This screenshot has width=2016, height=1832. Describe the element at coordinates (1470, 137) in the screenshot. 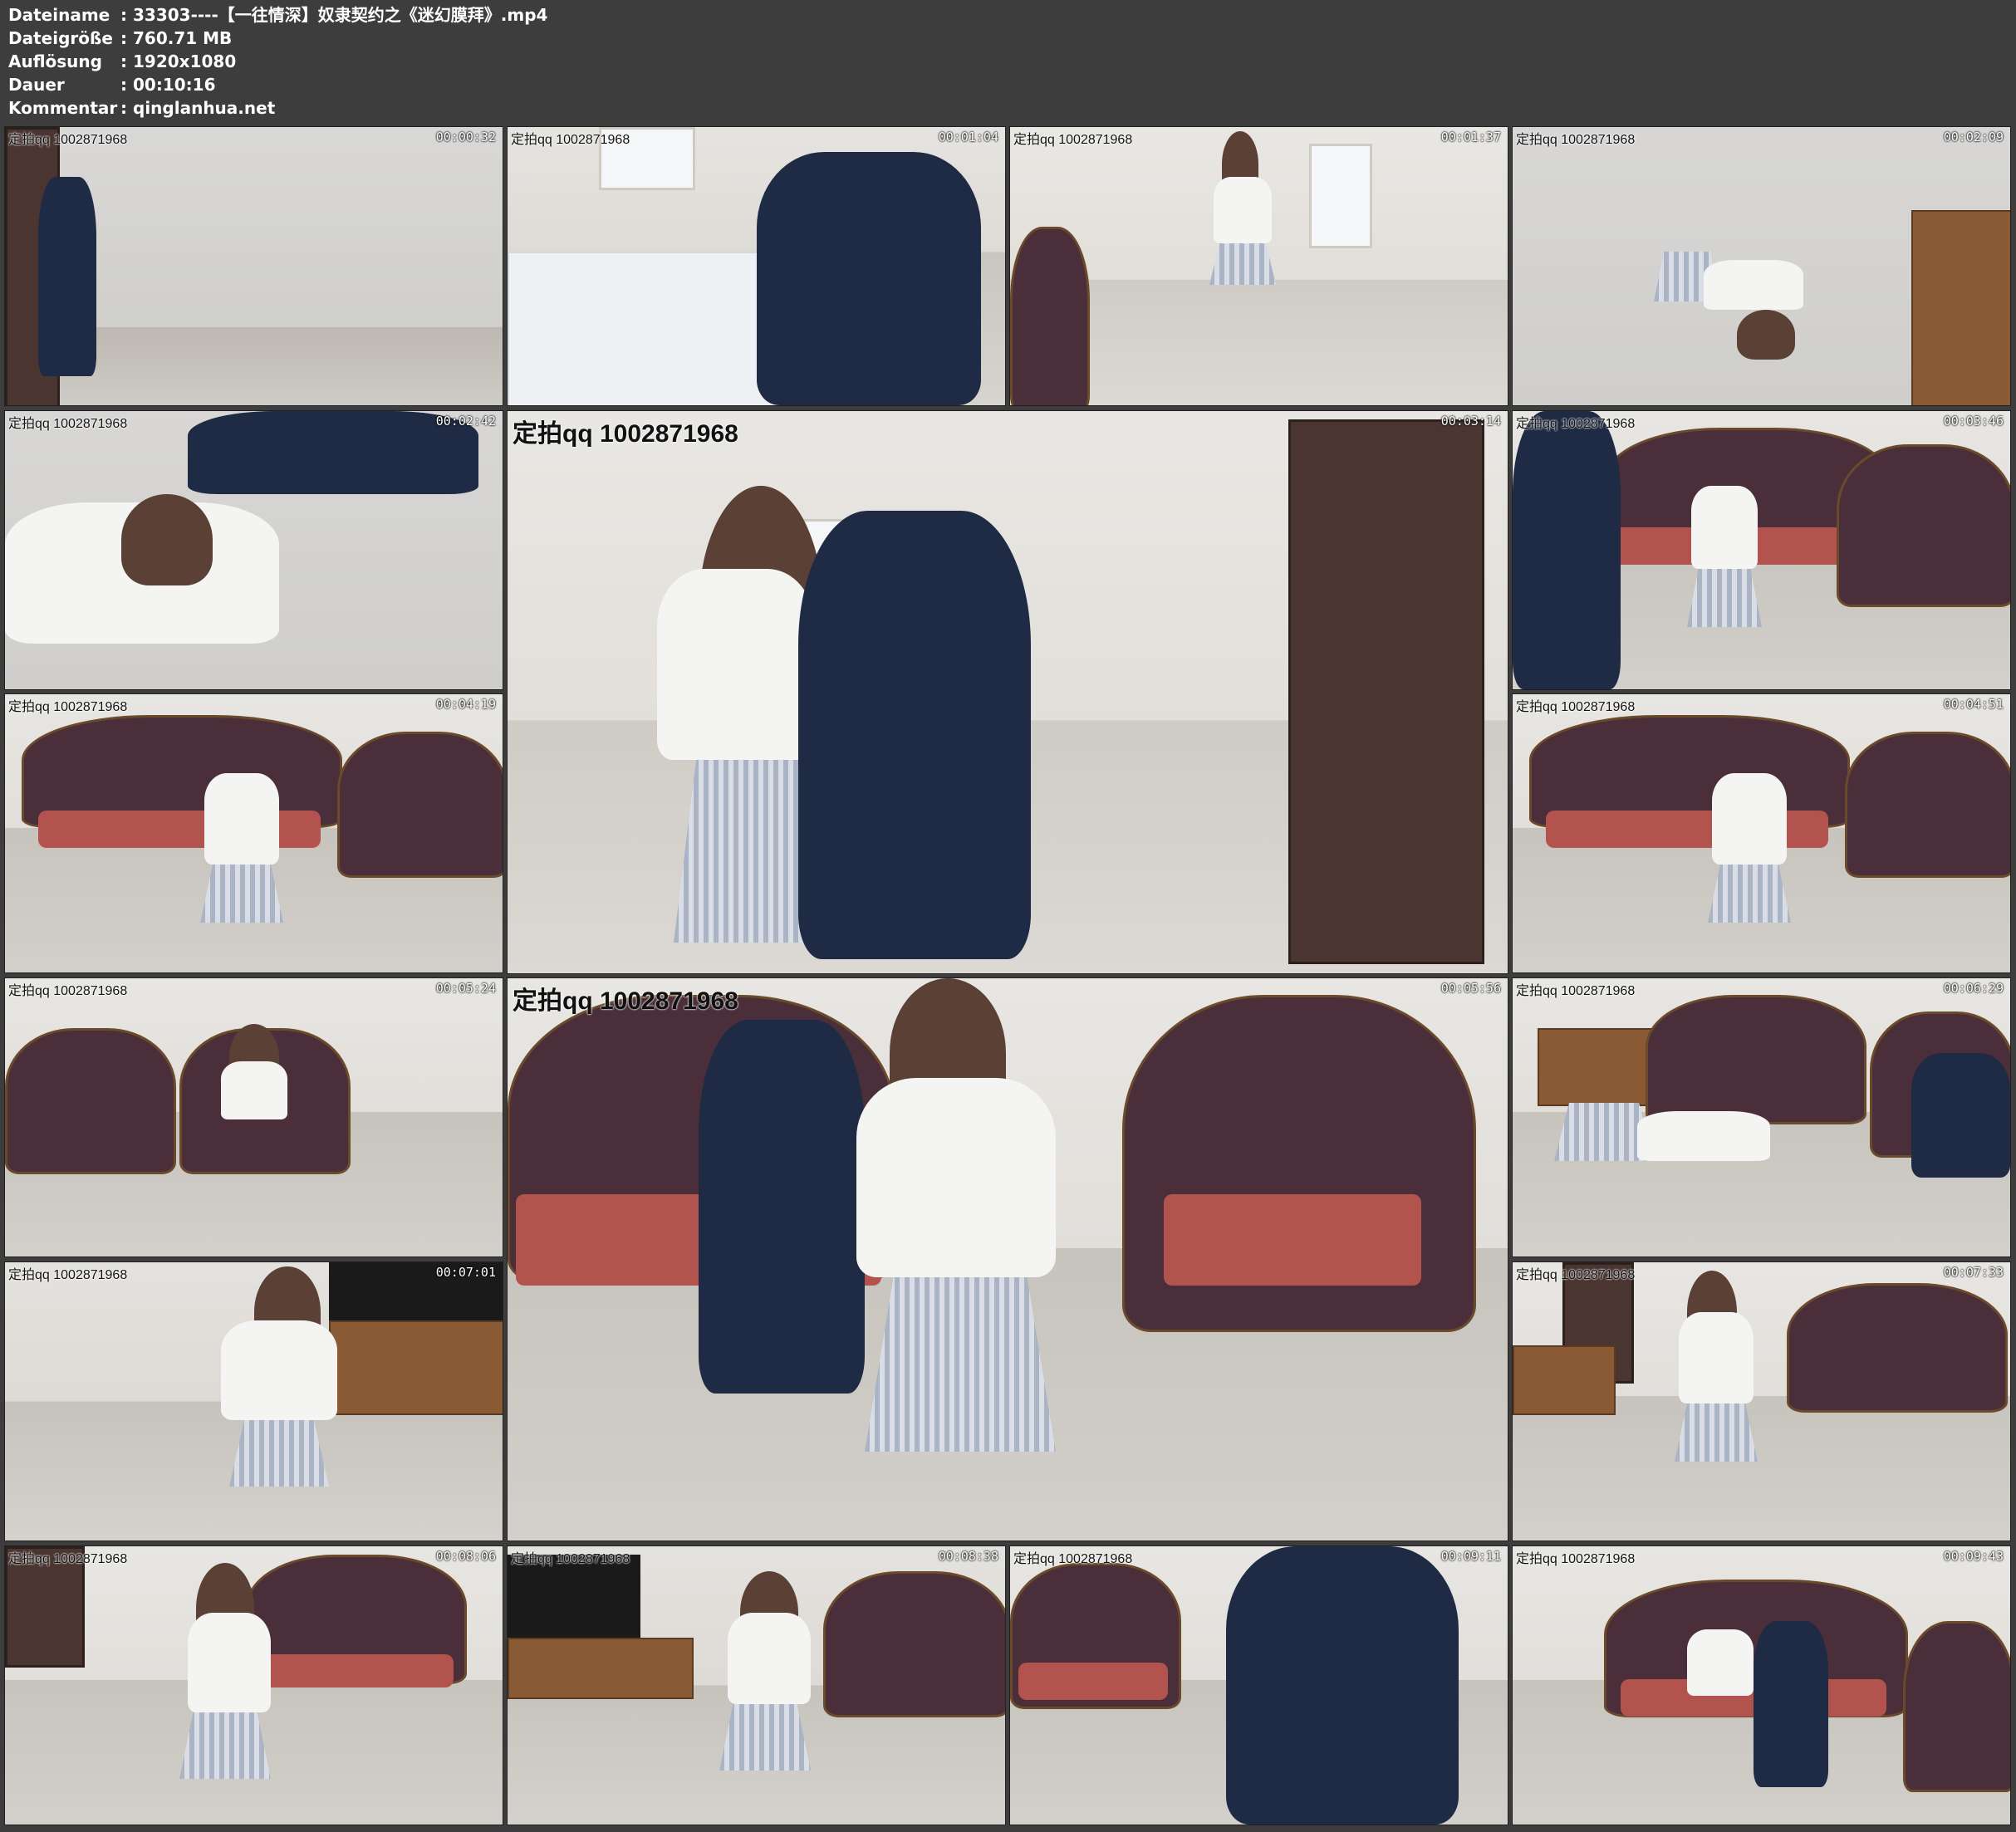

I see `timestamp: 00:01:37` at that location.